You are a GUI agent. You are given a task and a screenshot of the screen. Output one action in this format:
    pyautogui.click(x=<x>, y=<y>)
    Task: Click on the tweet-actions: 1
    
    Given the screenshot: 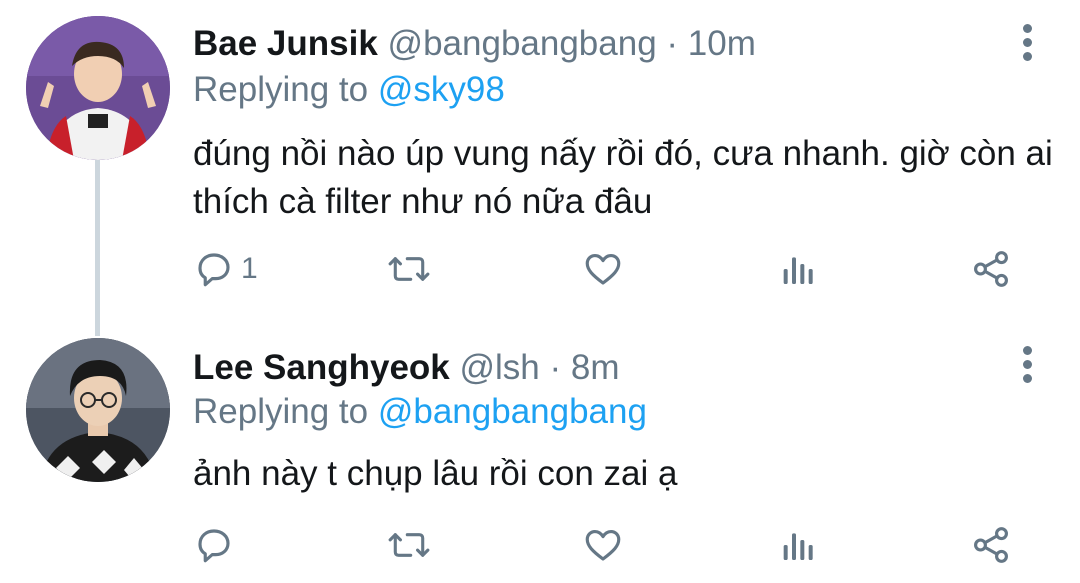 What is the action you would take?
    pyautogui.click(x=540, y=269)
    